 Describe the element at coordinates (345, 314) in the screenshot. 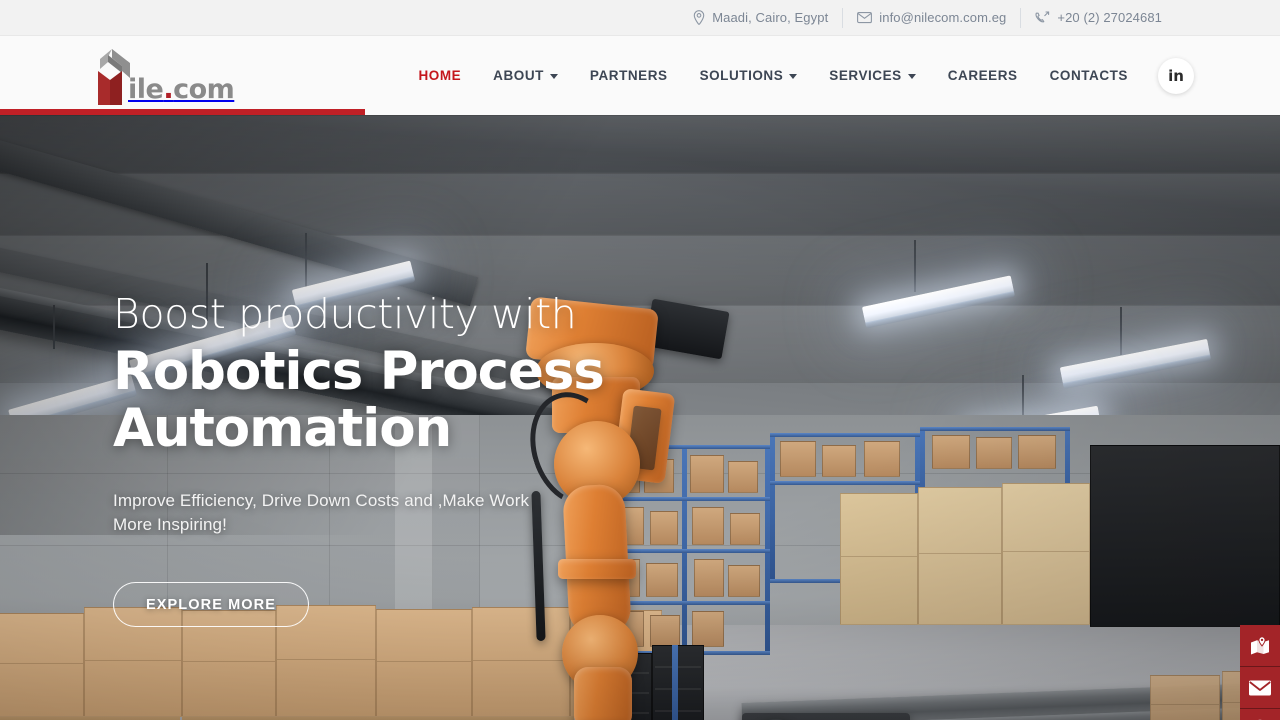

I see `hero-headline-light: Boost productivity with` at that location.